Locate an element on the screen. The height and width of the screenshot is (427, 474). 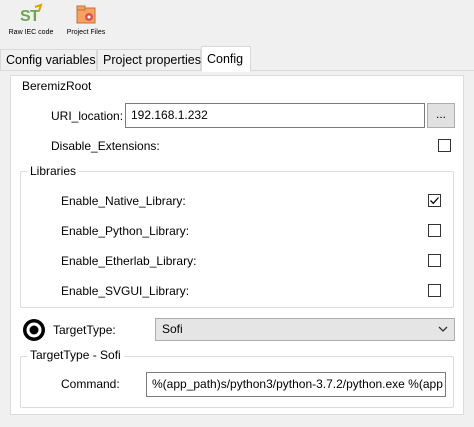
enable-etherlab-library-label: Enable_Etherlab_Library: is located at coordinates (129, 261).